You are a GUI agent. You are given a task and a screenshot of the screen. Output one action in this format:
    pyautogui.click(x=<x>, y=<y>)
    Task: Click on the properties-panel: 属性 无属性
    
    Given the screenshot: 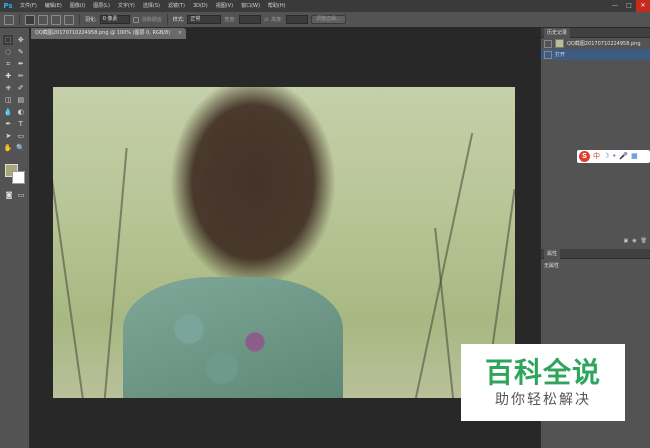 What is the action you would take?
    pyautogui.click(x=595, y=260)
    